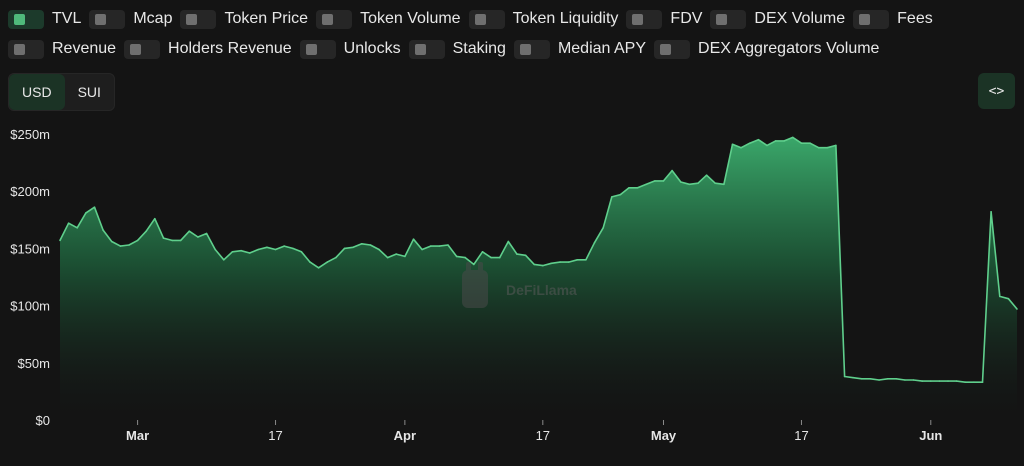 The height and width of the screenshot is (466, 1024). Describe the element at coordinates (996, 91) in the screenshot. I see `embed-code-button: <>` at that location.